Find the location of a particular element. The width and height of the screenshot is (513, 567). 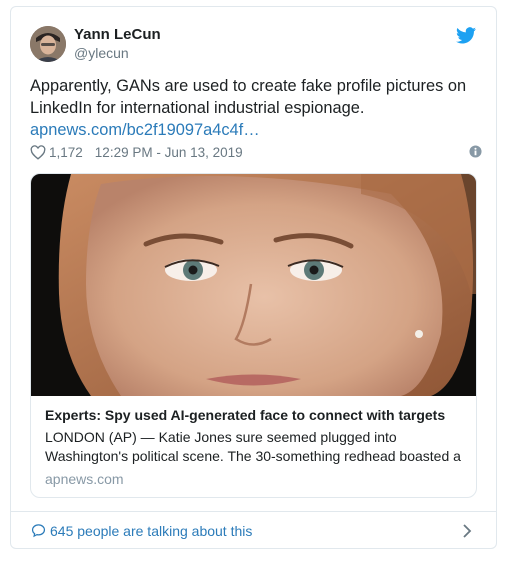

chevron-right-icon is located at coordinates (467, 531).